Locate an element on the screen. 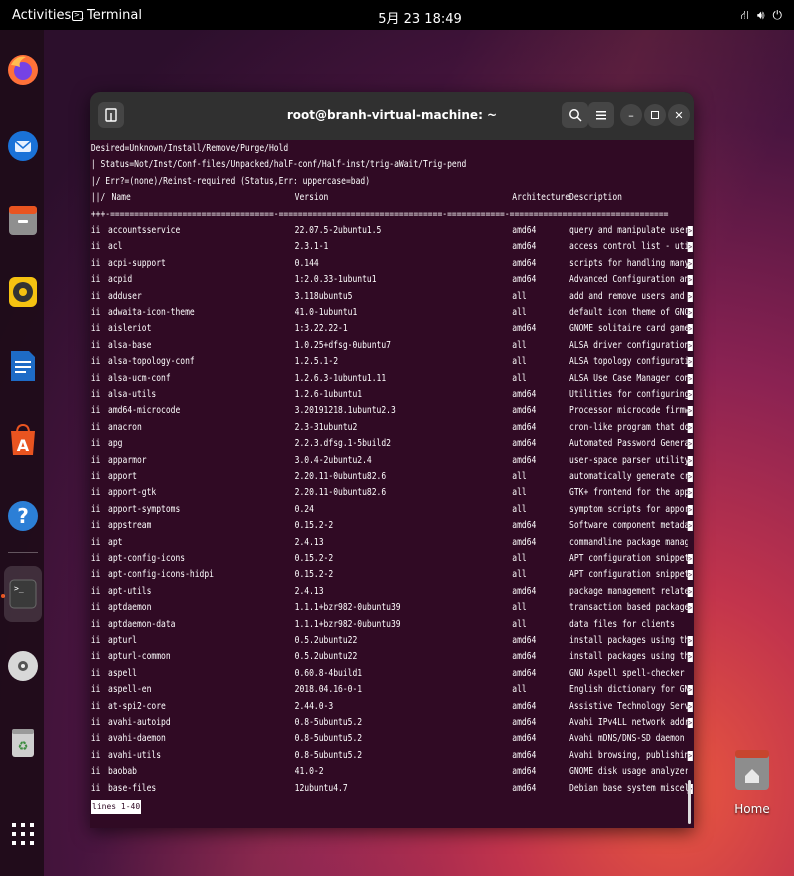 Image resolution: width=794 pixels, height=876 pixels. hamburger-icon is located at coordinates (601, 115).